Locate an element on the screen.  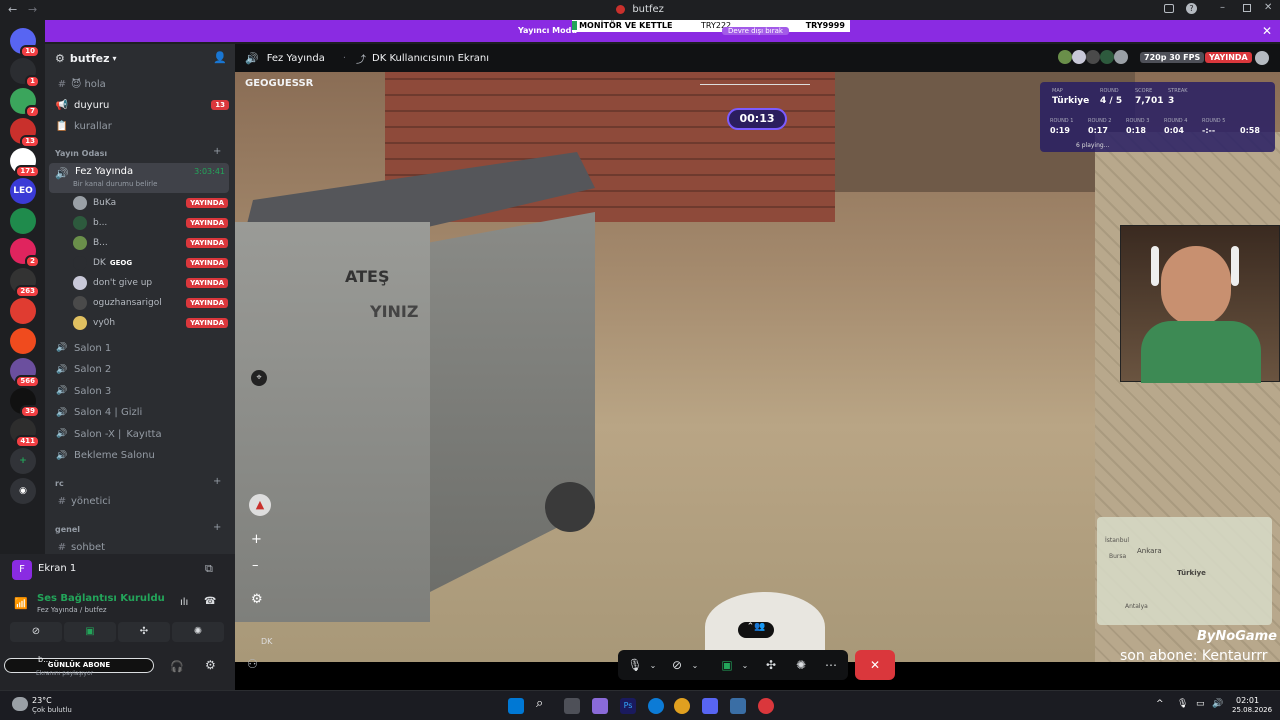
add-channel-rc-icon: + is located at coordinates (217, 481).